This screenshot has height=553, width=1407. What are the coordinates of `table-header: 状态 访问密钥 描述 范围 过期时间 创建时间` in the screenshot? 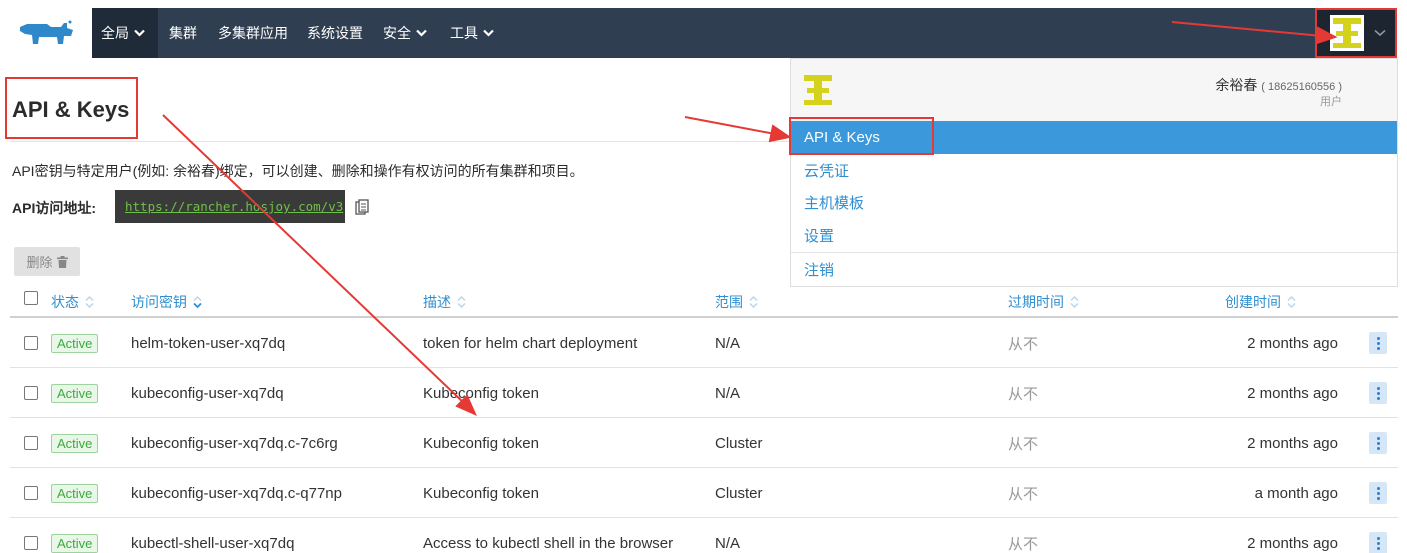 It's located at (704, 303).